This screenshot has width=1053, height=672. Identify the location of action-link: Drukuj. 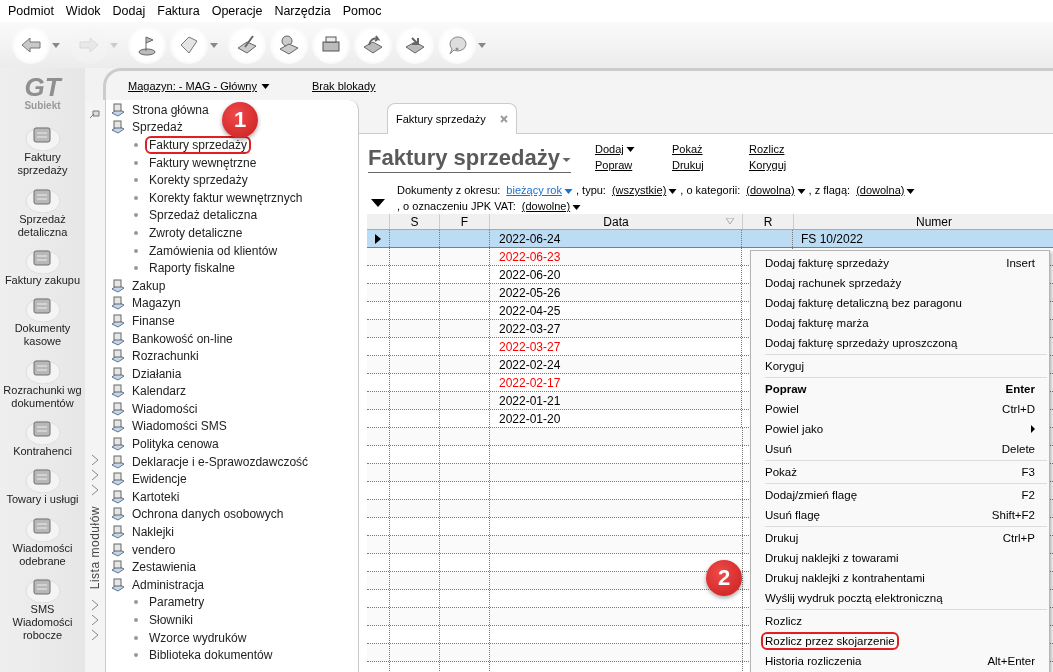
(710, 165).